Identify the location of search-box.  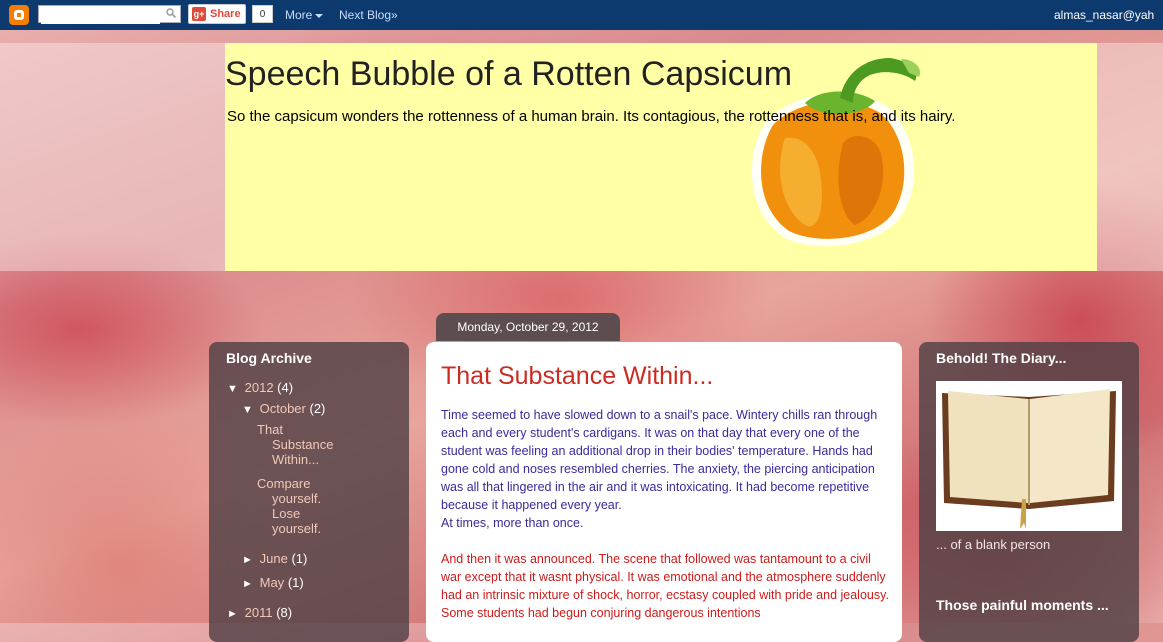
(109, 14).